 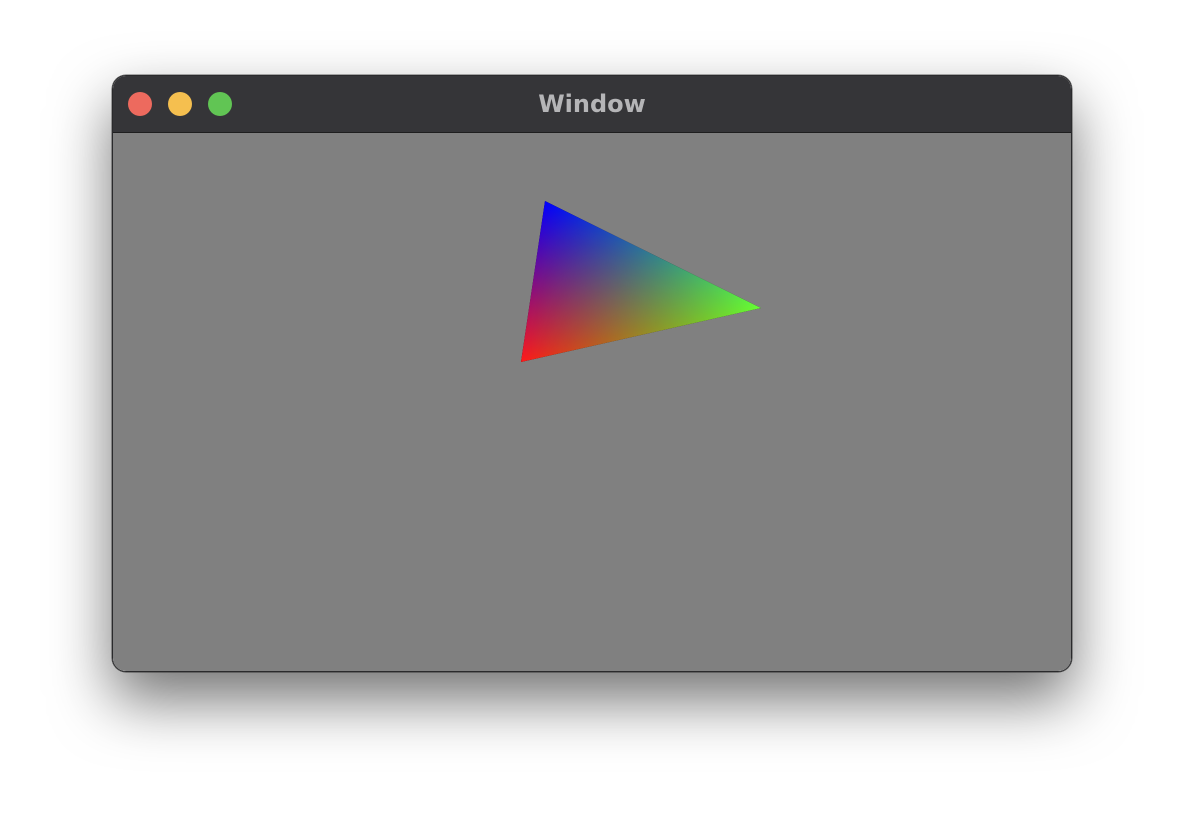 I want to click on title-bar: Window, so click(x=592, y=104).